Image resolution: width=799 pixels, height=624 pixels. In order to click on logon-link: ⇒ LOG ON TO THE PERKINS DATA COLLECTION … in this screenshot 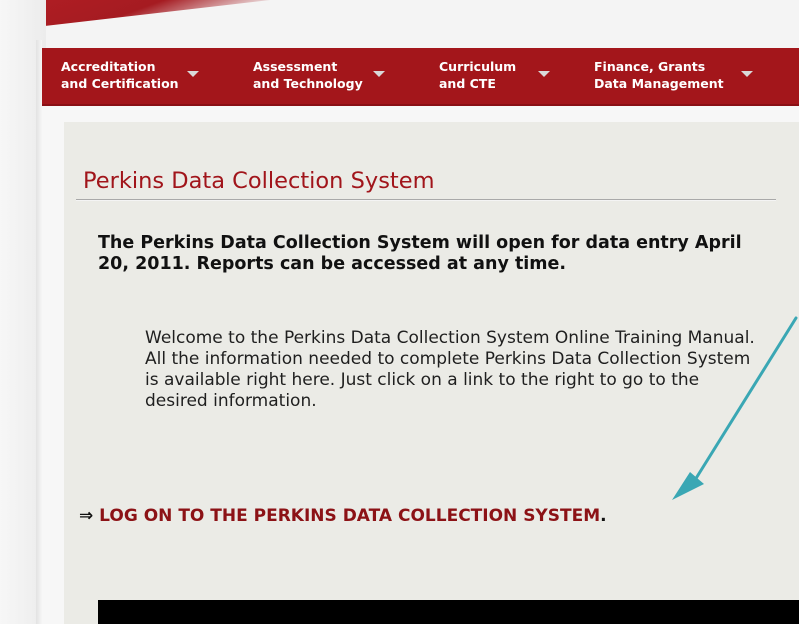, I will do `click(404, 516)`.